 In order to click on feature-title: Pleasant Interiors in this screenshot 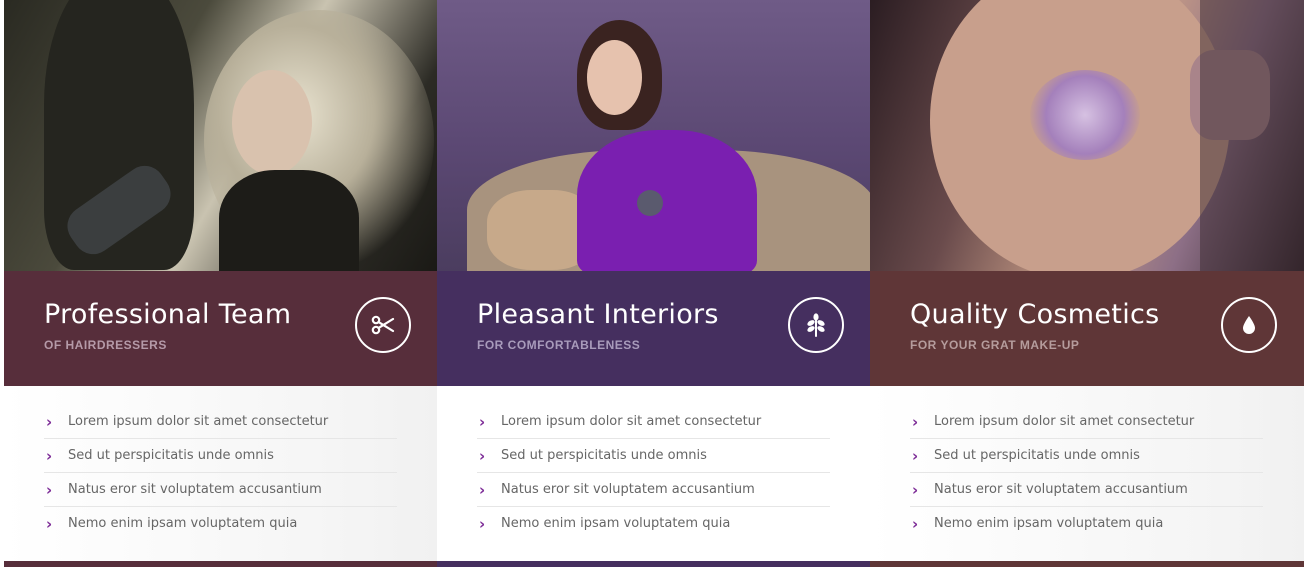, I will do `click(598, 314)`.